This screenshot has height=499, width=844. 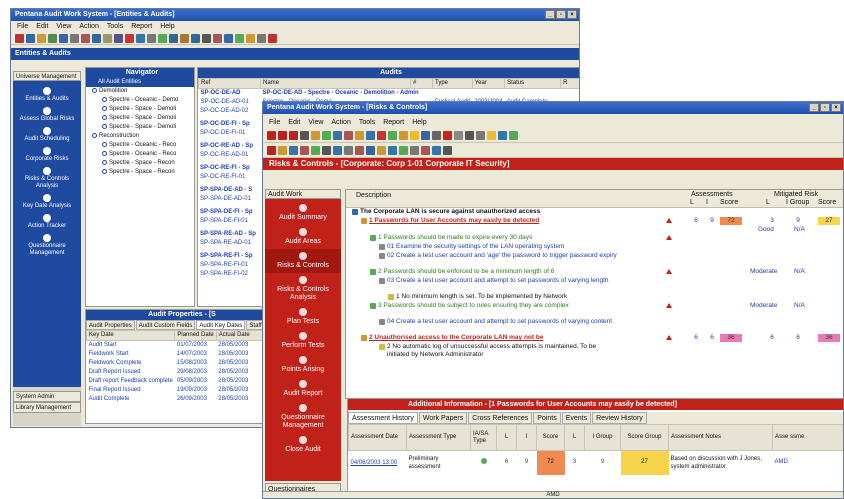 I want to click on sidebar-audit-scheduling: Audit Scheduling, so click(x=47, y=135).